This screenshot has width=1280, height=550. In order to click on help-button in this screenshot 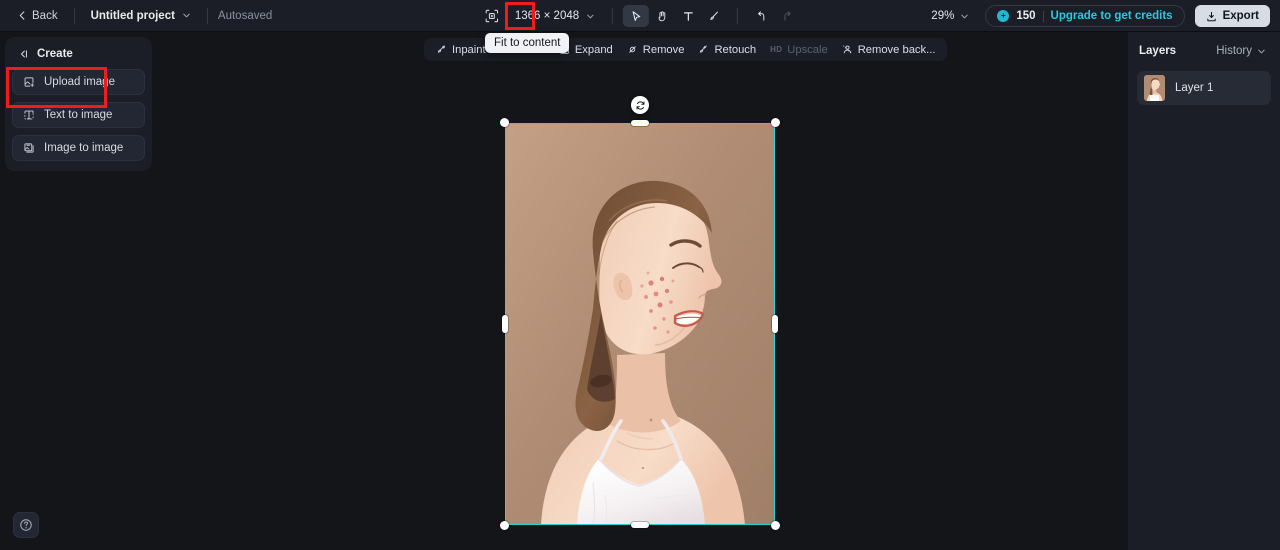, I will do `click(26, 525)`.